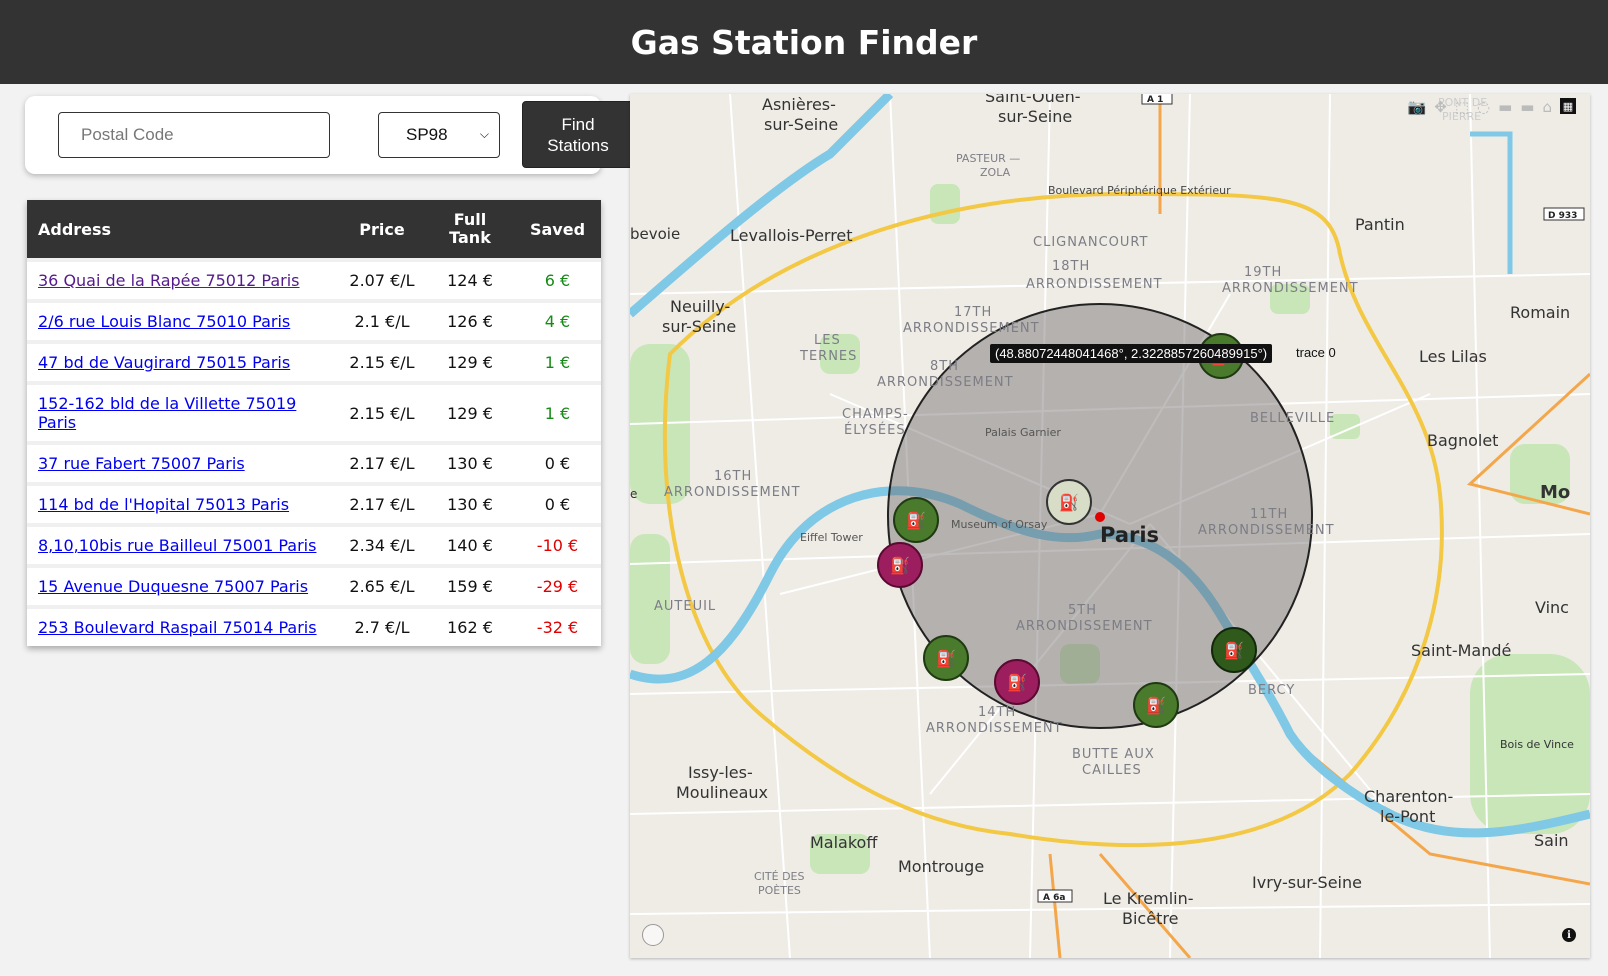 The width and height of the screenshot is (1608, 976). I want to click on camera-icon: 📷, so click(1417, 107).